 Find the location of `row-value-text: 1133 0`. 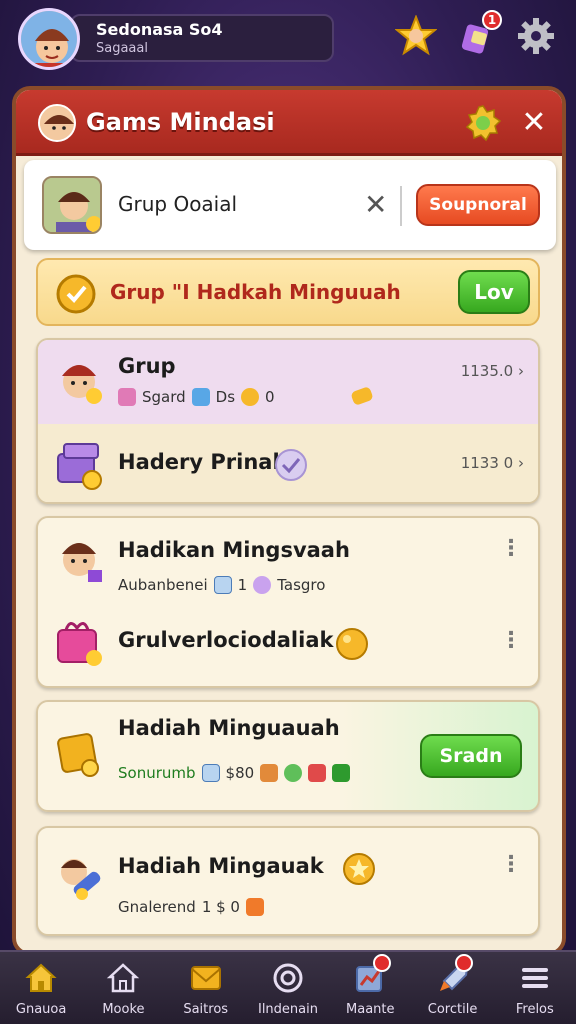

row-value-text: 1133 0 is located at coordinates (487, 463).